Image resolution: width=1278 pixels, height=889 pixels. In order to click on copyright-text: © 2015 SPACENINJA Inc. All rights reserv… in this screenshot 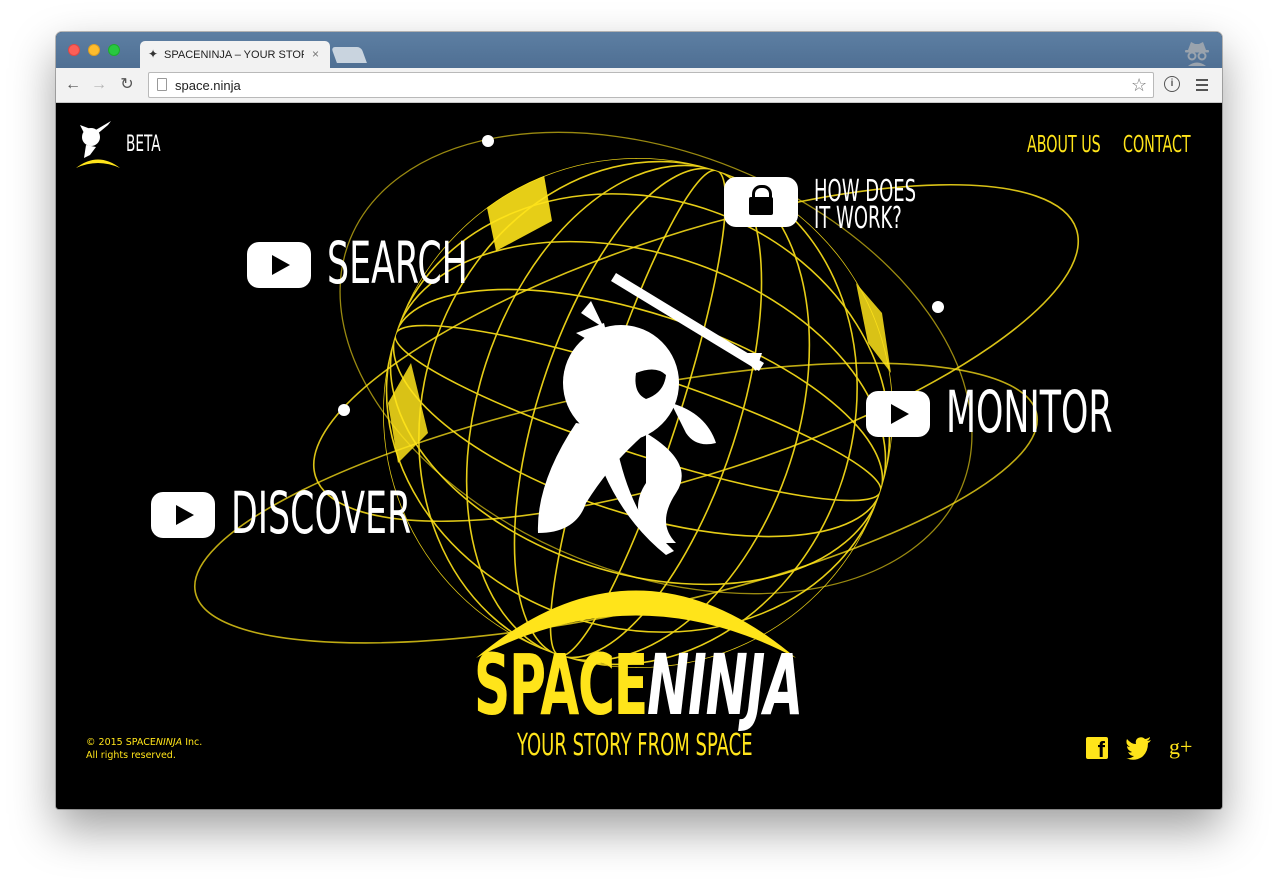, I will do `click(144, 749)`.